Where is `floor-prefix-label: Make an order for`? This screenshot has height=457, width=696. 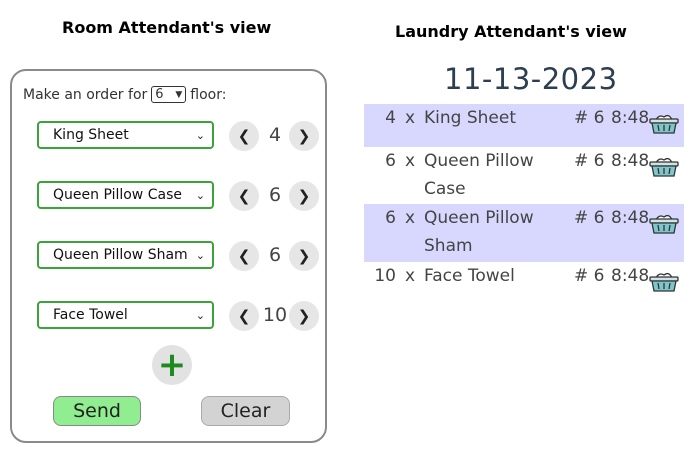
floor-prefix-label: Make an order for is located at coordinates (85, 94).